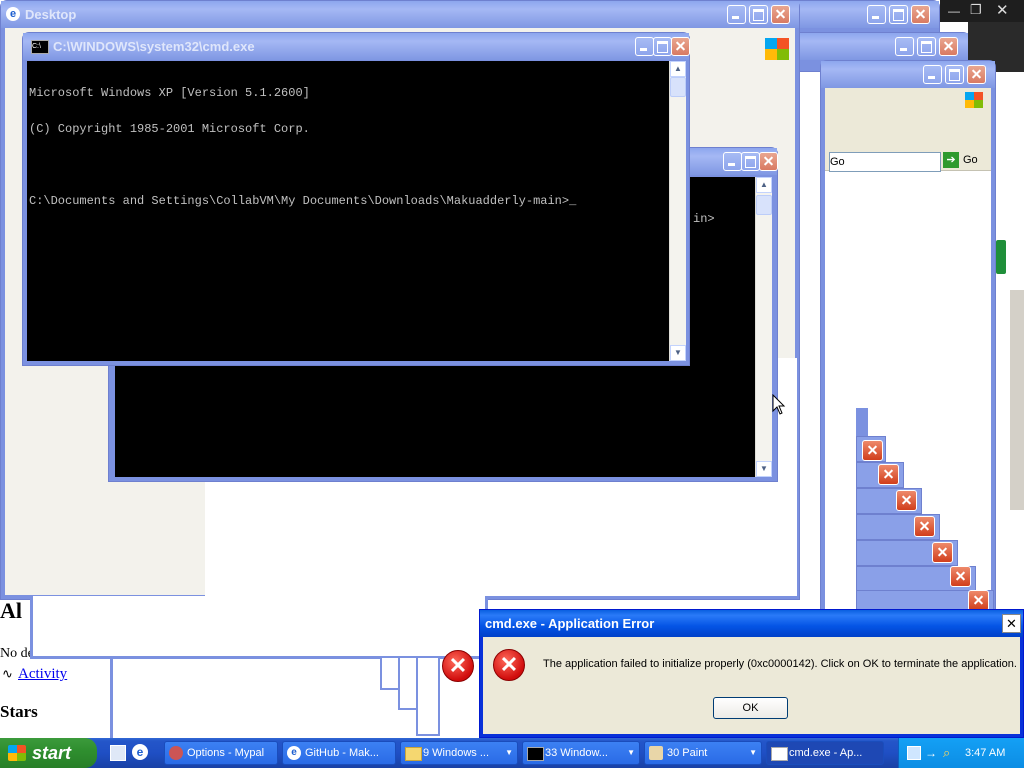  Describe the element at coordinates (976, 10) in the screenshot. I see `restore-icon: ❐` at that location.